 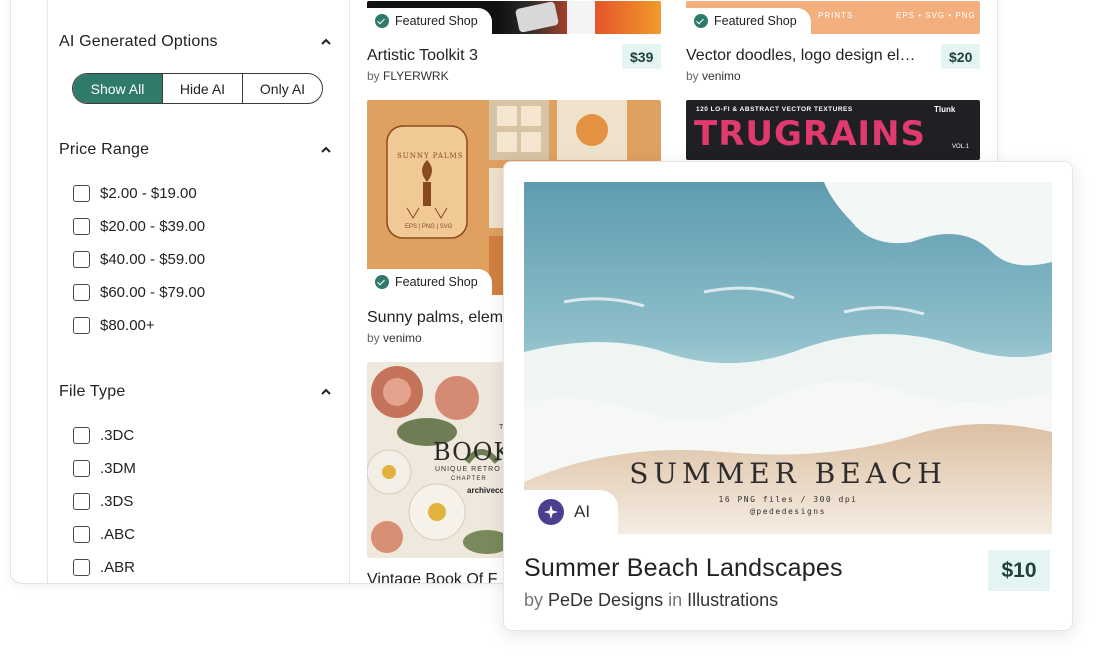 I want to click on art-text: VOL.1, so click(x=961, y=147).